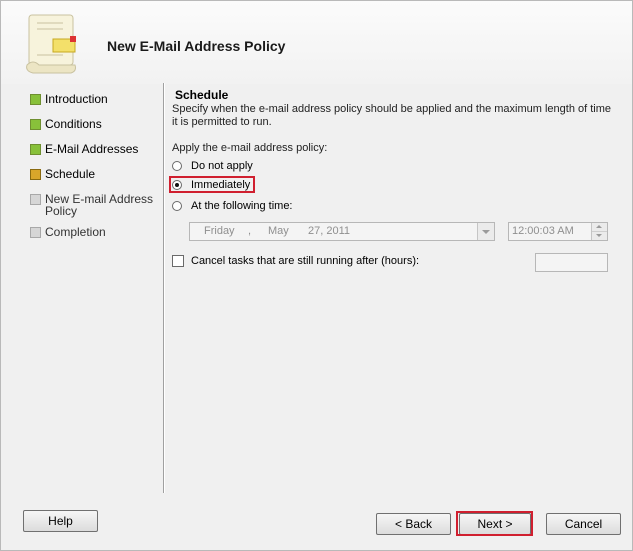  I want to click on spin-up-icon, so click(599, 227).